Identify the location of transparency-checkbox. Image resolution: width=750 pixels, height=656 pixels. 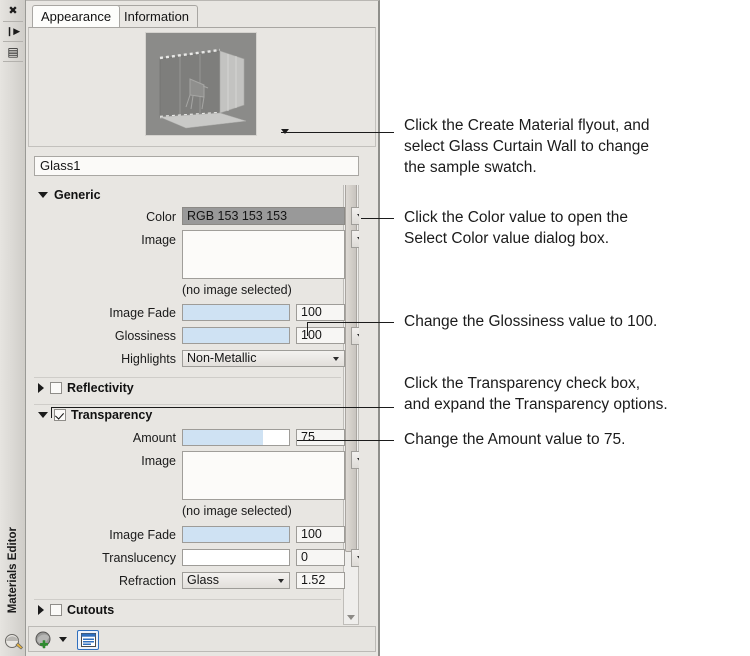
(60, 414).